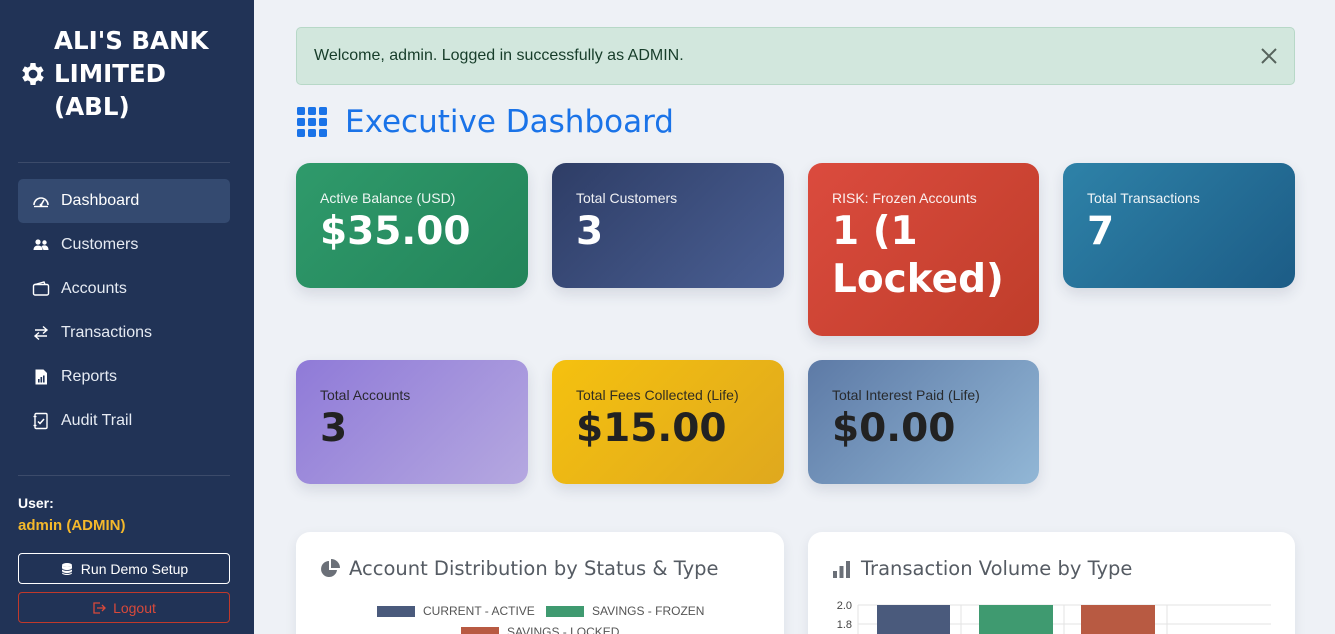  What do you see at coordinates (1054, 617) in the screenshot?
I see `volume-chart: 2.0 1.8` at bounding box center [1054, 617].